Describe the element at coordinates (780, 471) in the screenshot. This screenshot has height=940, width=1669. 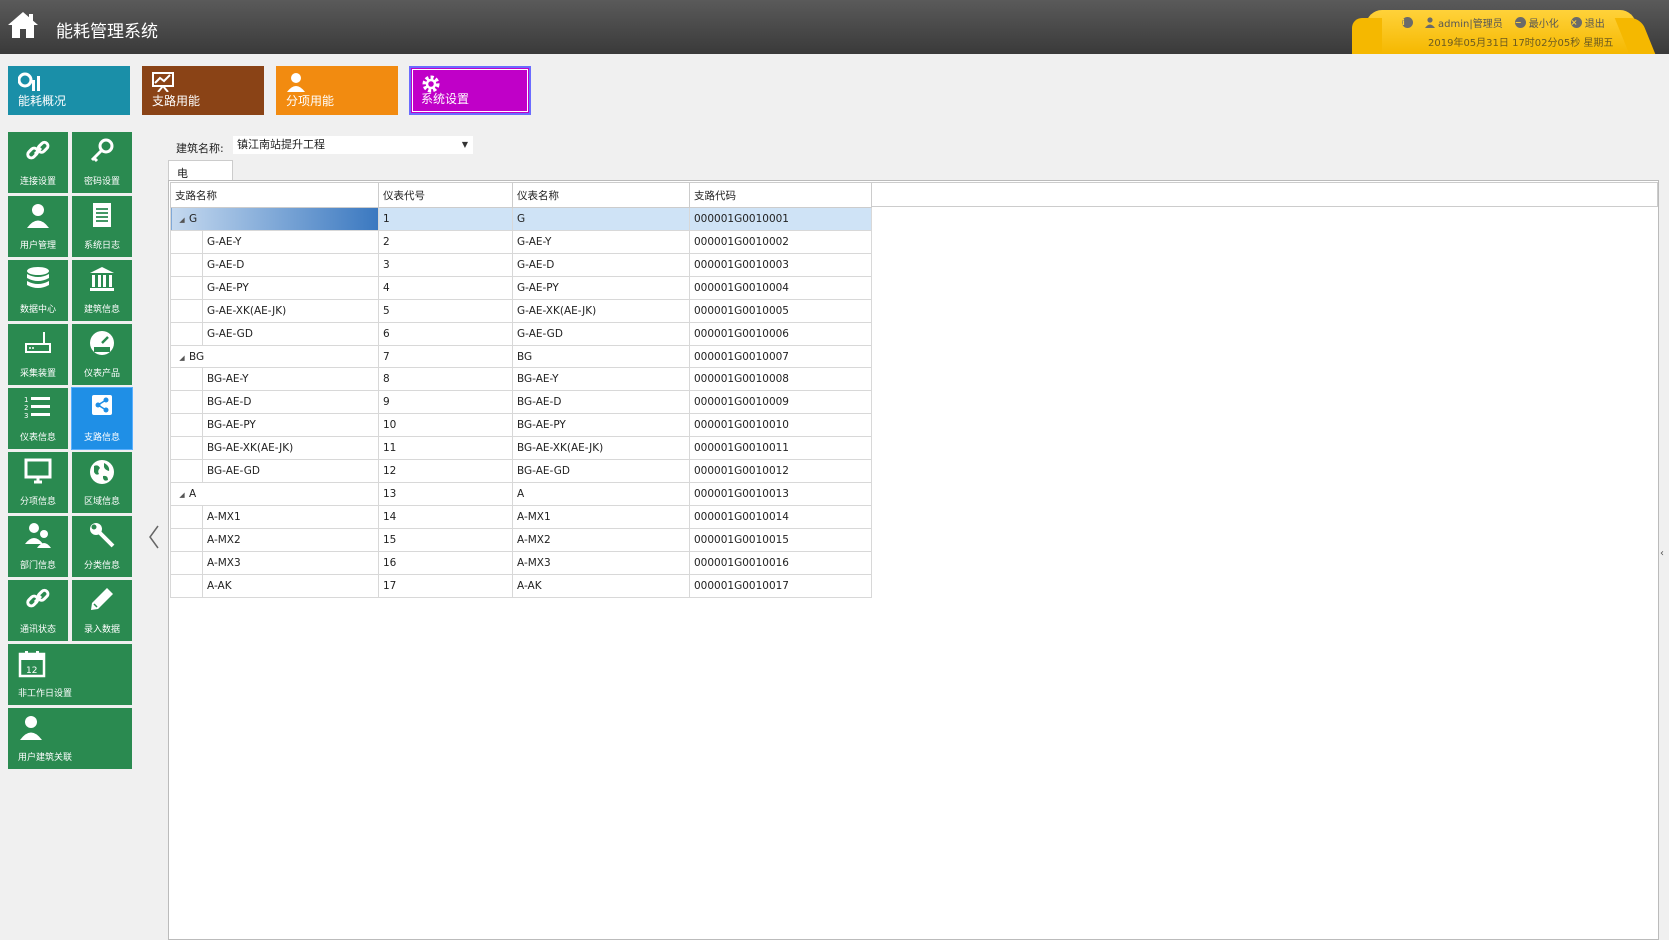
I see `branch-code-cell: 000001G0010012` at that location.